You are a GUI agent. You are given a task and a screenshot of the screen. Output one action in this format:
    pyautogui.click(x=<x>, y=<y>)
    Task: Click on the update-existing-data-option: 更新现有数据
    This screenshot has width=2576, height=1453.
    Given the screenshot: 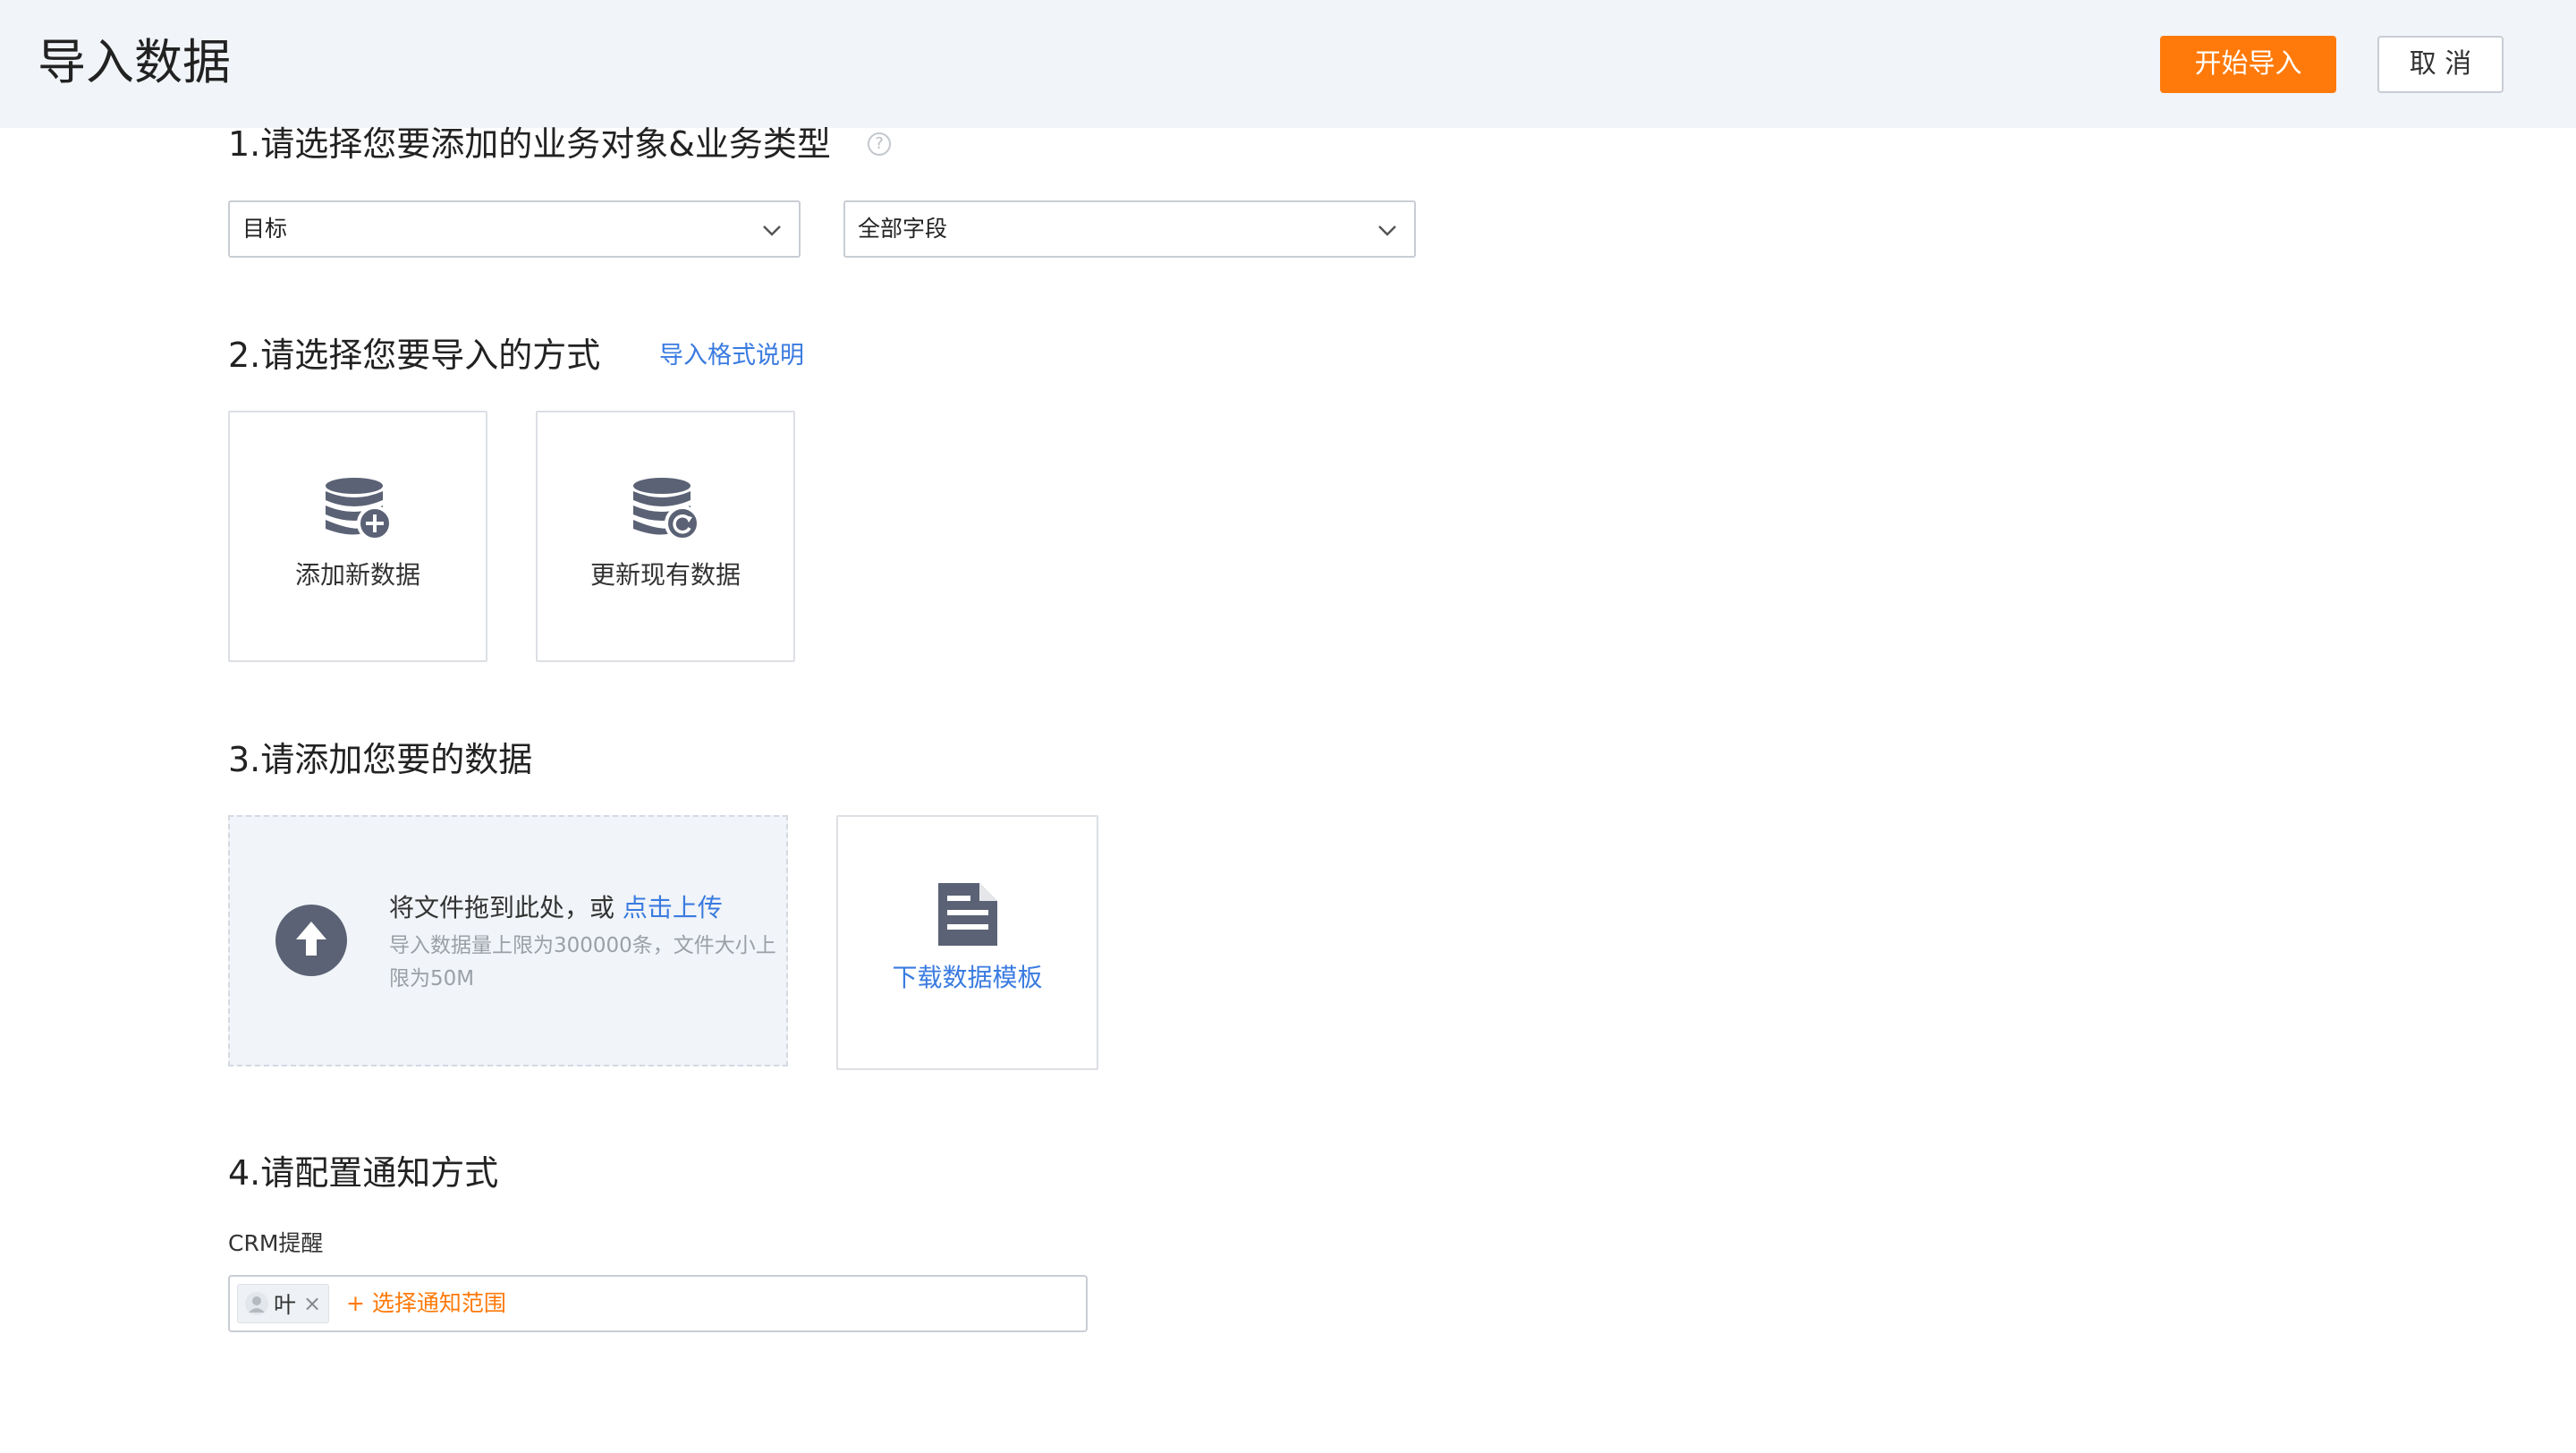 What is the action you would take?
    pyautogui.click(x=665, y=536)
    